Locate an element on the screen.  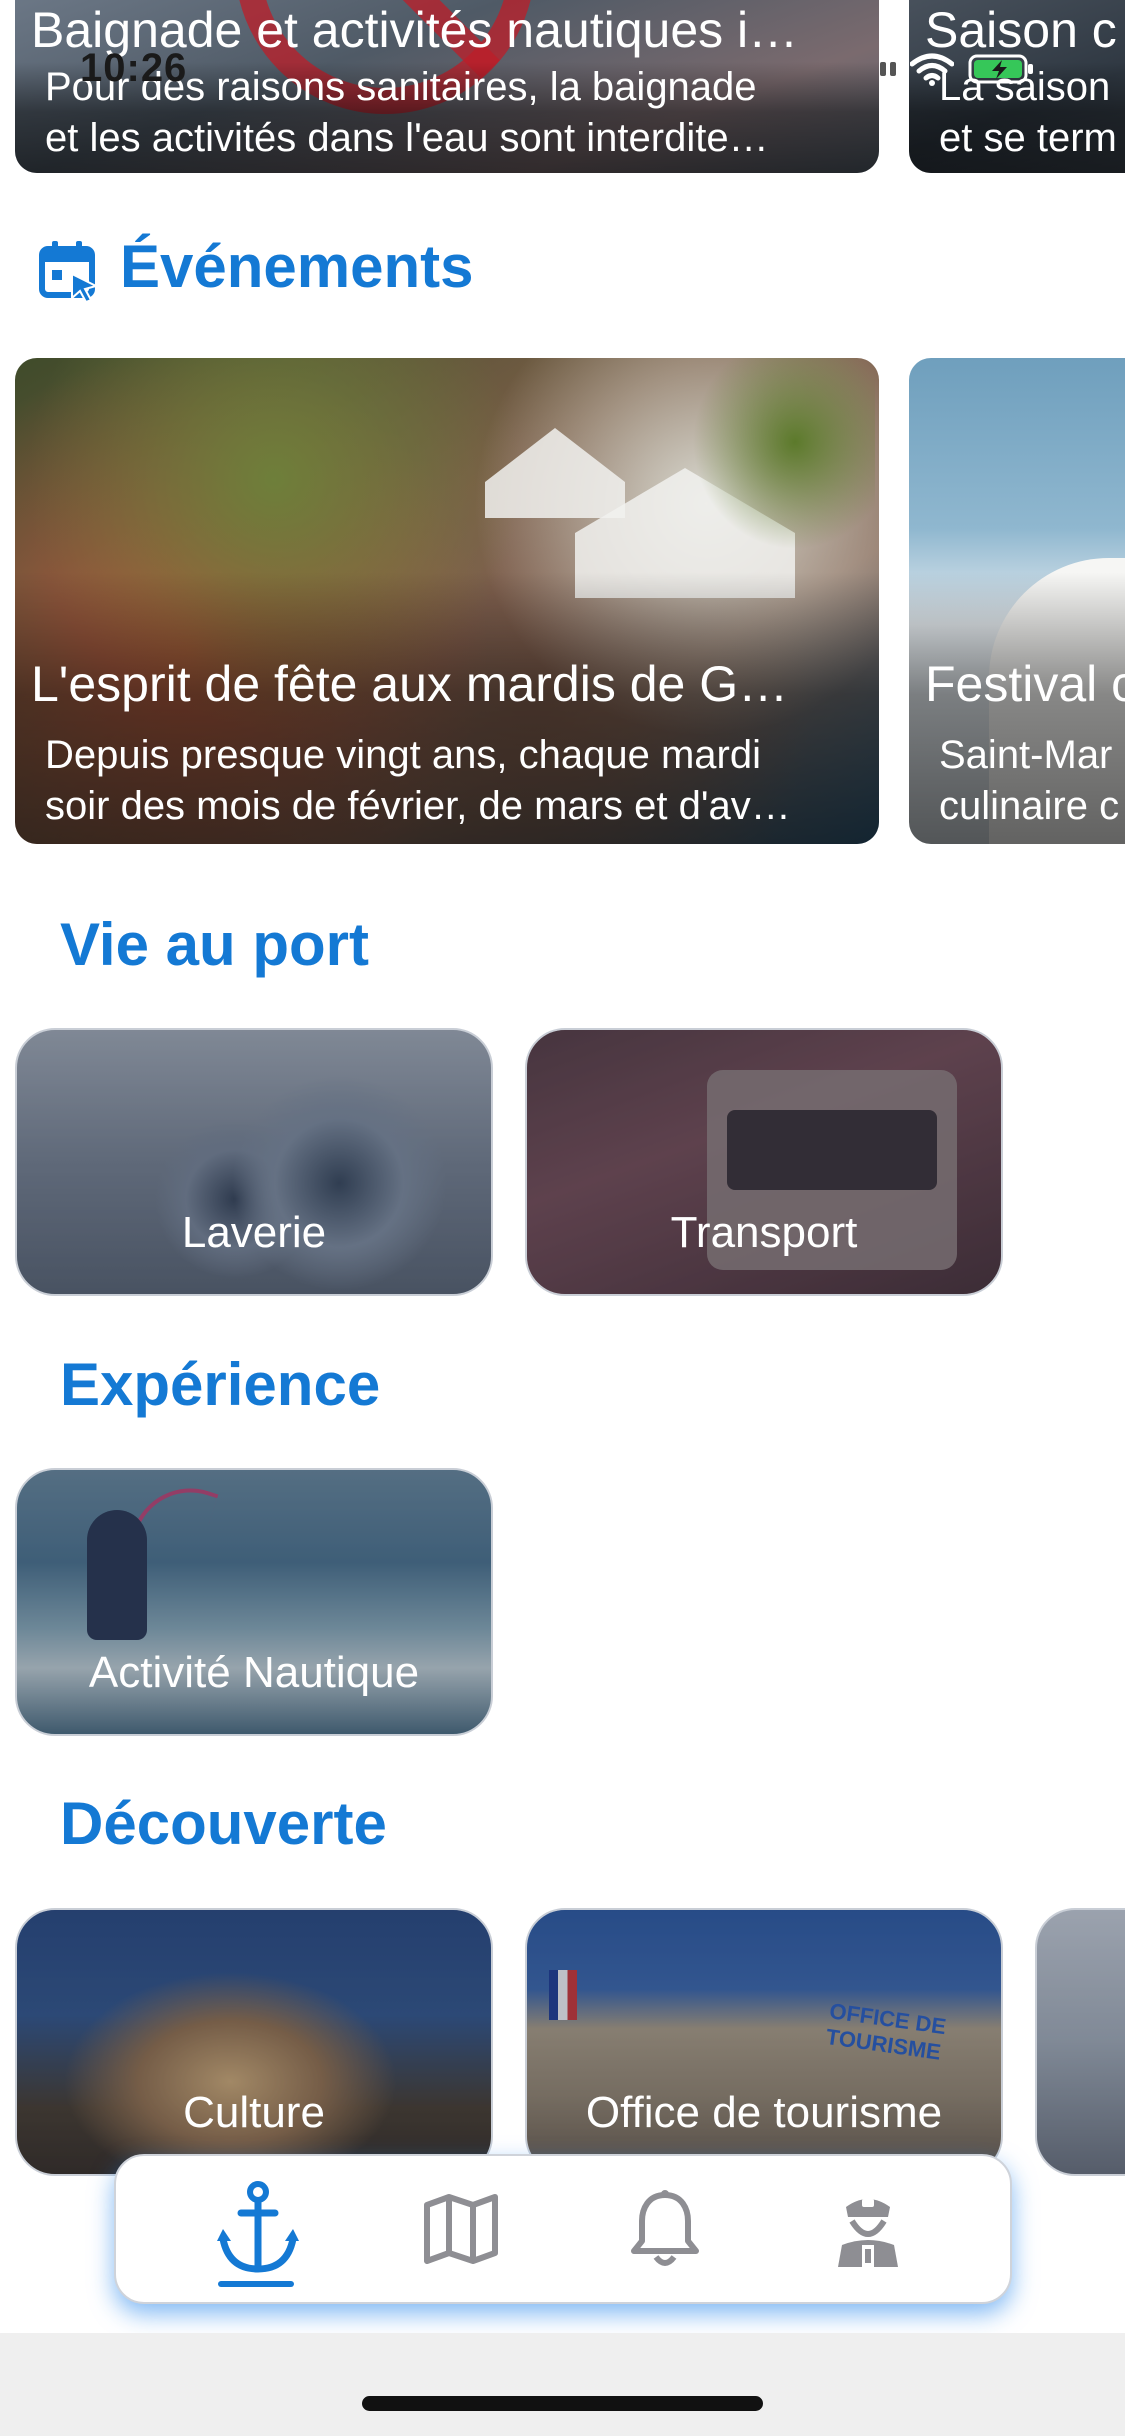
tab-port is located at coordinates (258, 2229).